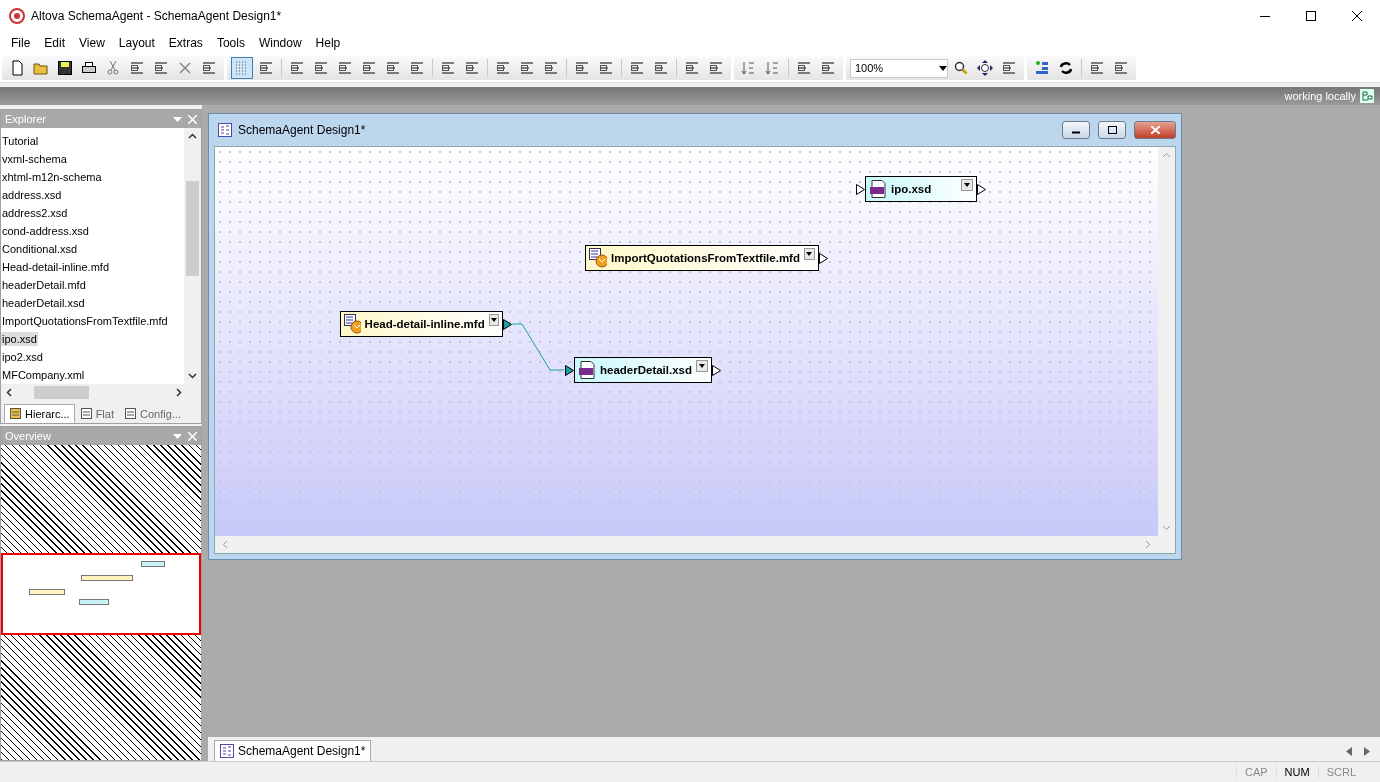  Describe the element at coordinates (96, 413) in the screenshot. I see `panel-tab: Flat` at that location.